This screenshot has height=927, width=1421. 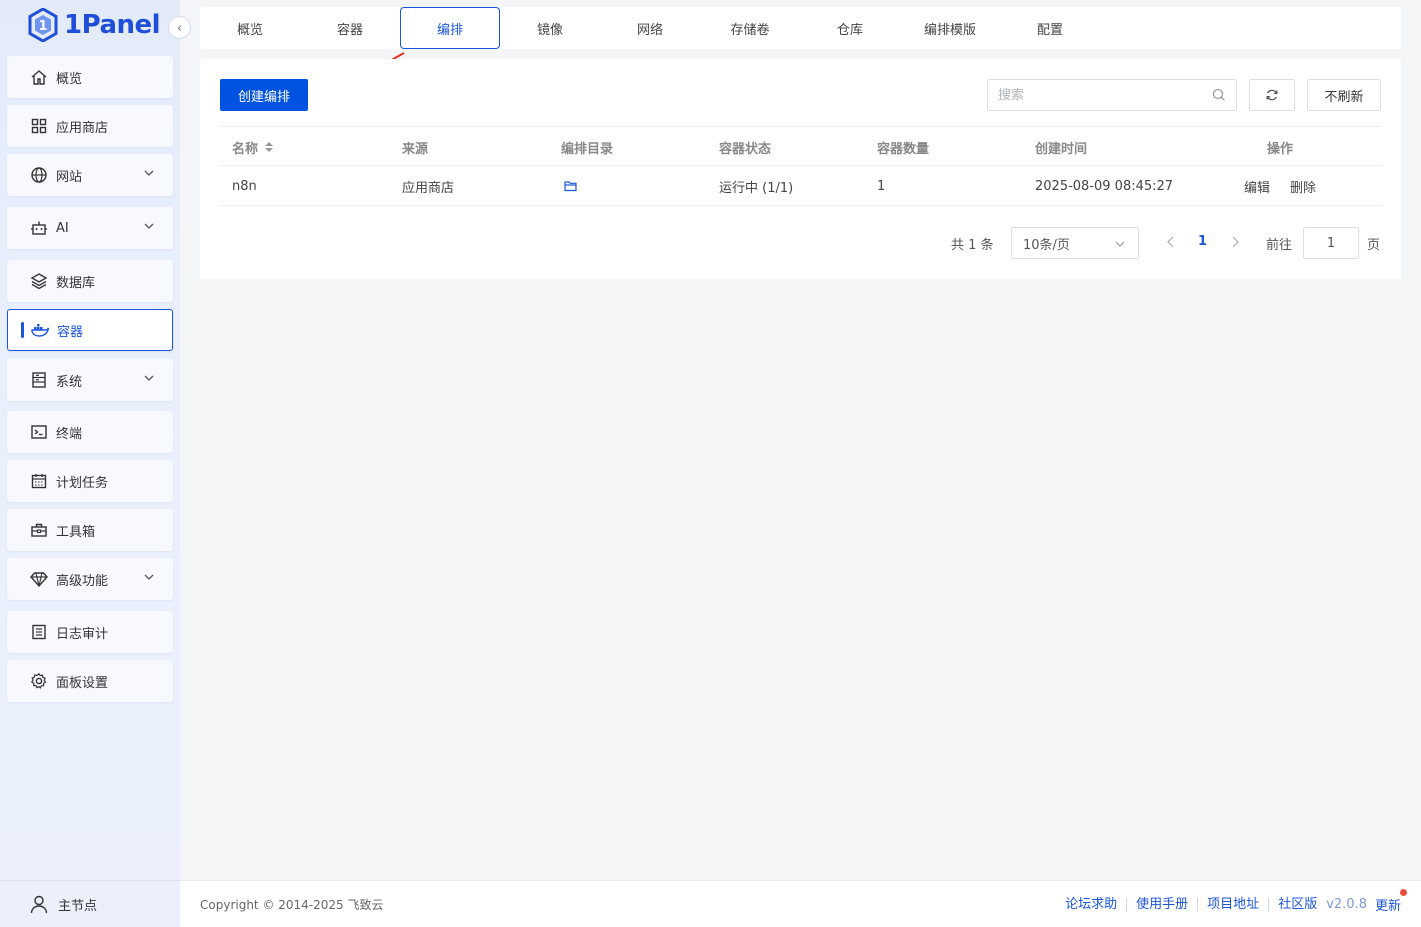 I want to click on logo-hexagon-icon: 1, so click(x=43, y=25).